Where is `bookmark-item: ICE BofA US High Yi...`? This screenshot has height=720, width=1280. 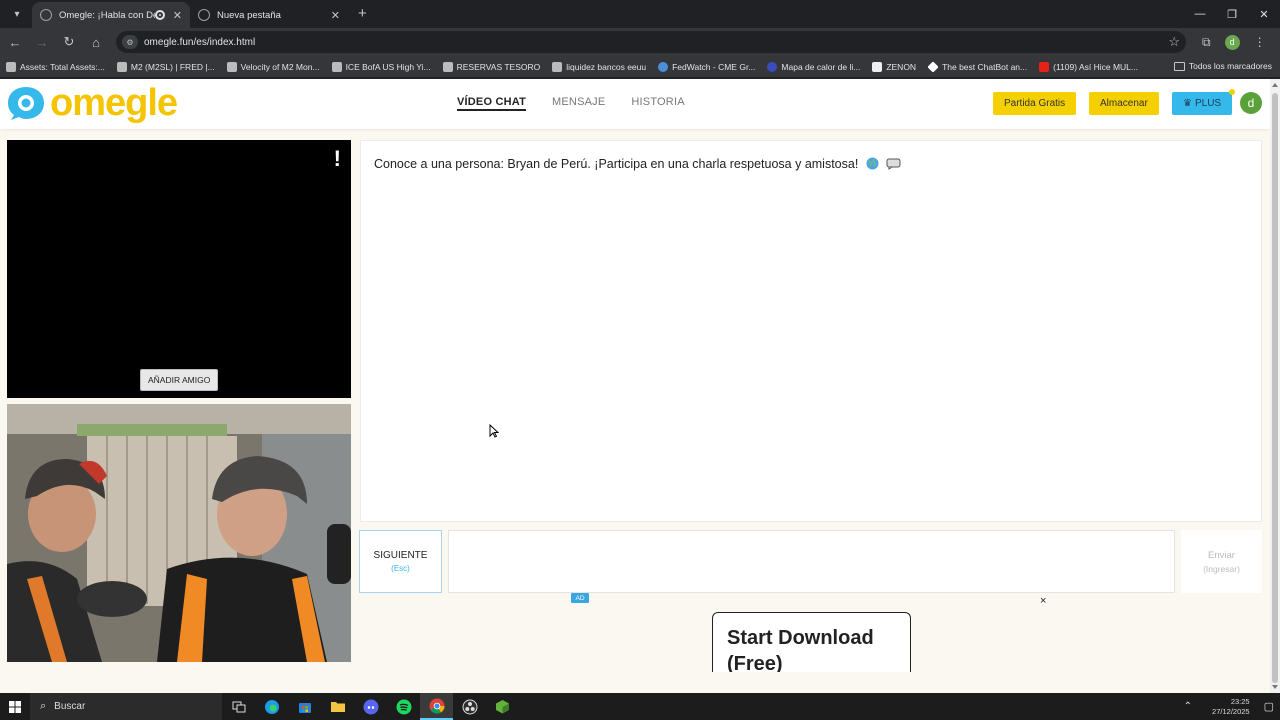
bookmark-item: ICE BofA US High Yi... is located at coordinates (381, 66).